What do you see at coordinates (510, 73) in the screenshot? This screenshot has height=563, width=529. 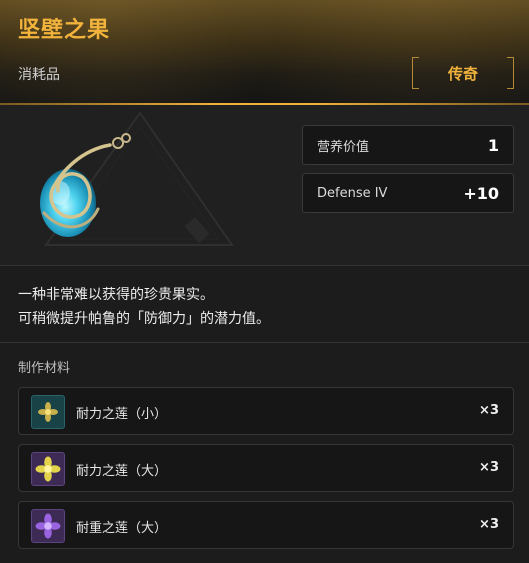 I see `rarity-bracket-right` at bounding box center [510, 73].